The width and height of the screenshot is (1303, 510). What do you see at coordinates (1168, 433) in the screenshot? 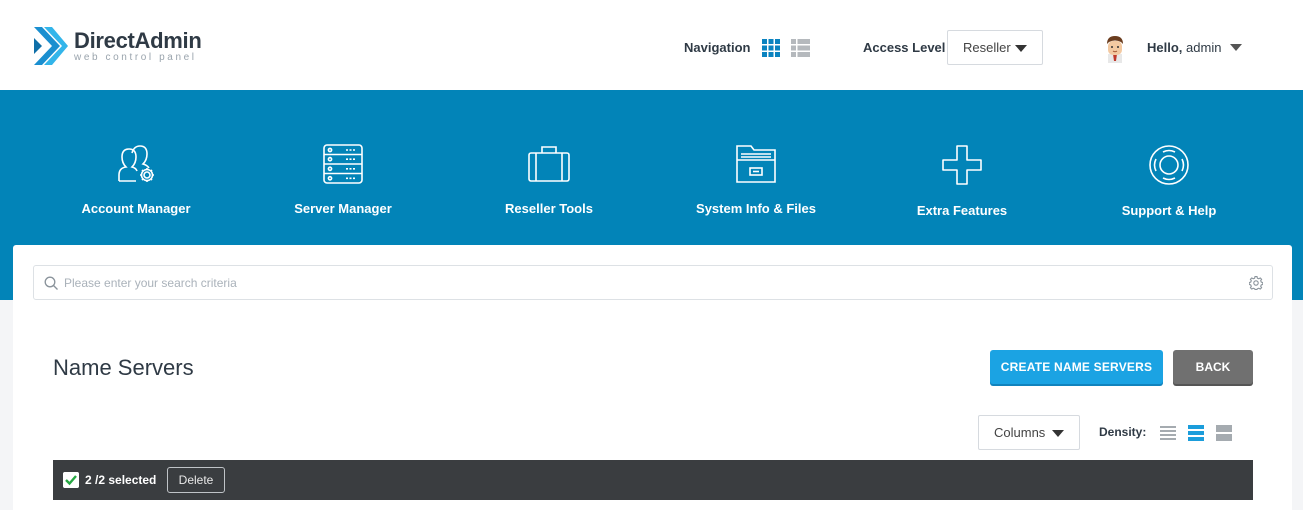
I see `density-compact-icon` at bounding box center [1168, 433].